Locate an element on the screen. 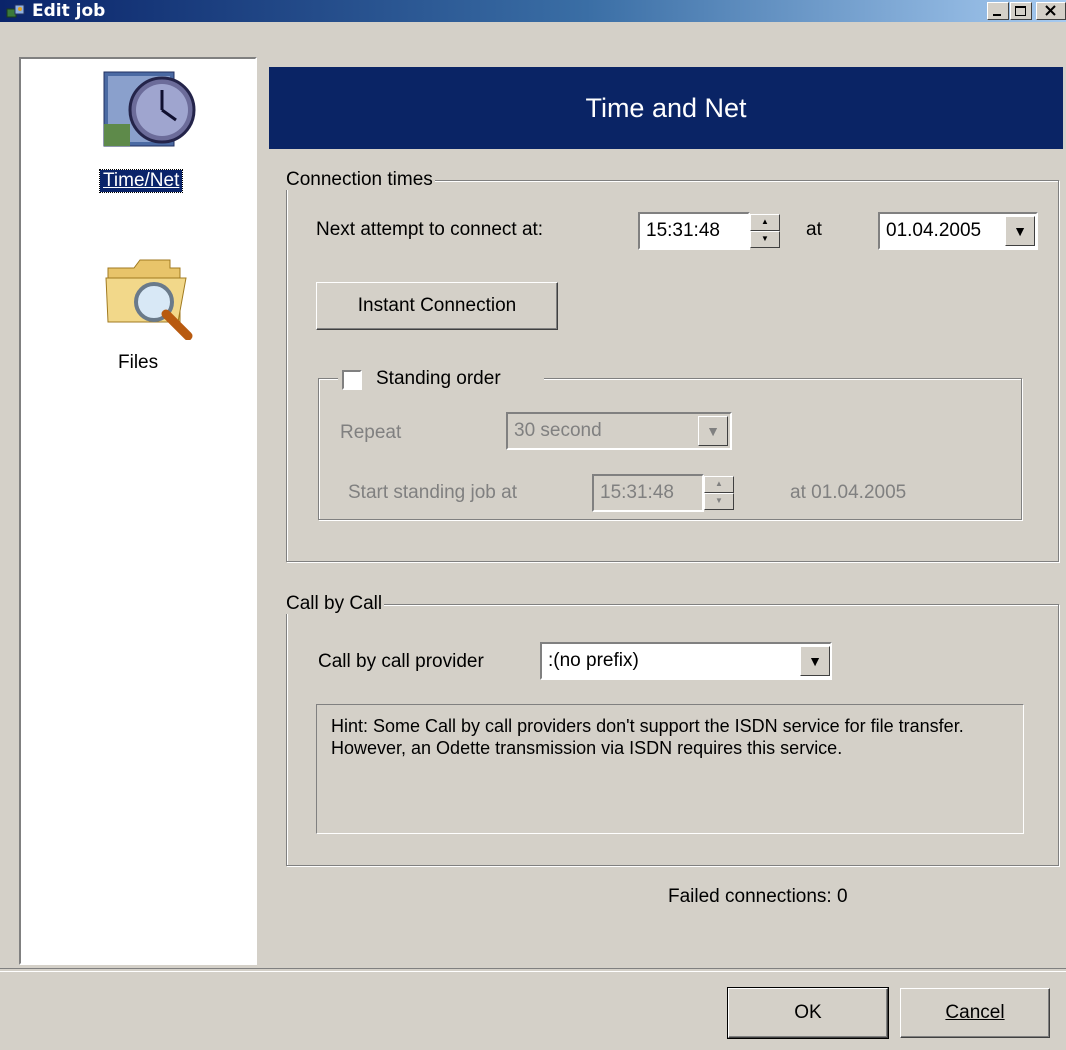 The height and width of the screenshot is (1050, 1066). sidebar-item-time-net: Time/Net is located at coordinates (141, 181).